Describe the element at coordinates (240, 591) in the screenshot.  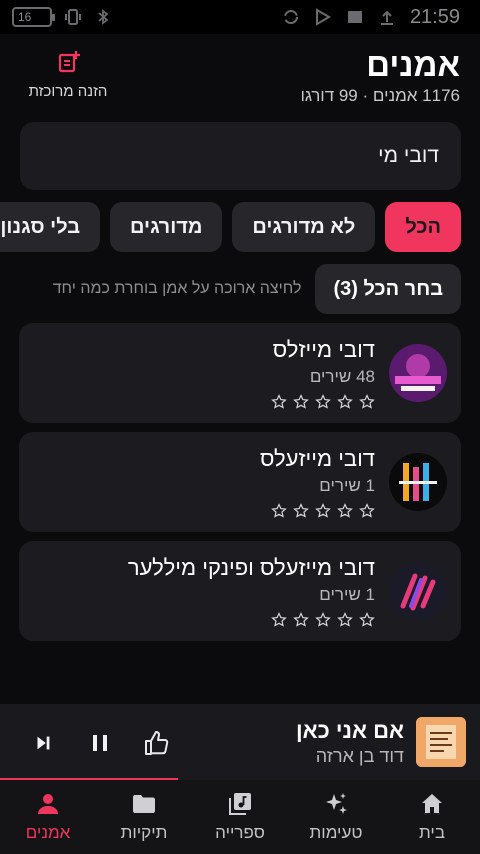
I see `artist-card: דובי מייזעלס ופינקי מיללער 1 שירים` at that location.